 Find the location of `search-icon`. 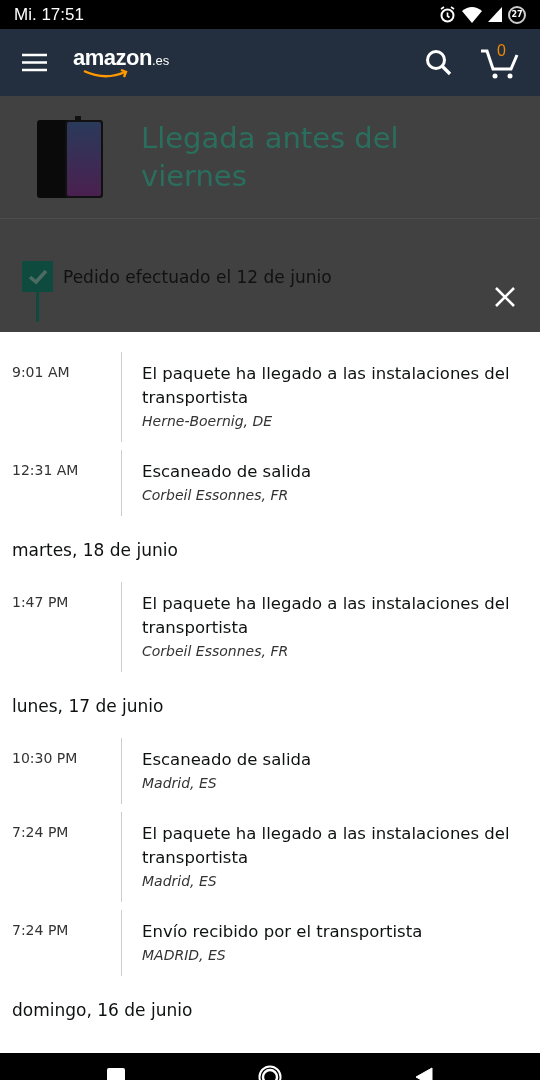

search-icon is located at coordinates (438, 62).